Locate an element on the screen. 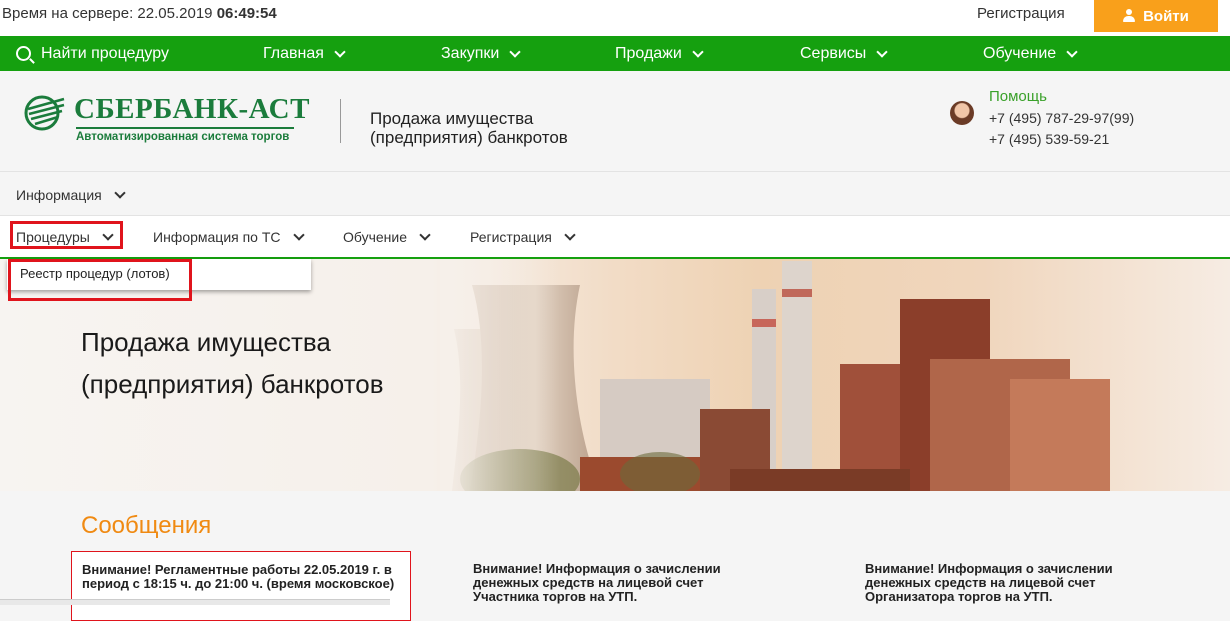  nav-item-label: Закупки is located at coordinates (470, 53).